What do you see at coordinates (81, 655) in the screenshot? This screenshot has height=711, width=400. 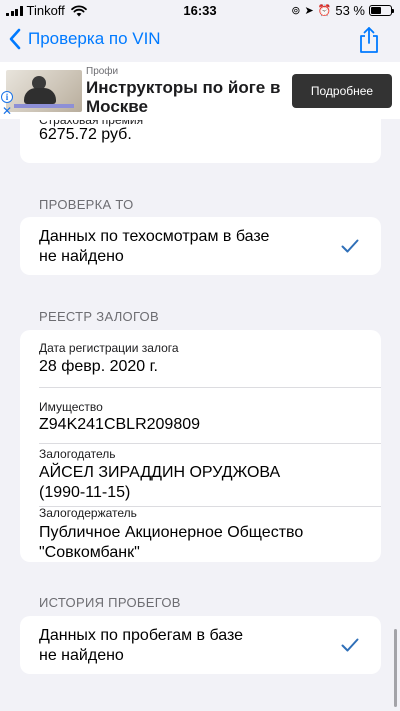 I see `mileage-text-line2: не найдено` at bounding box center [81, 655].